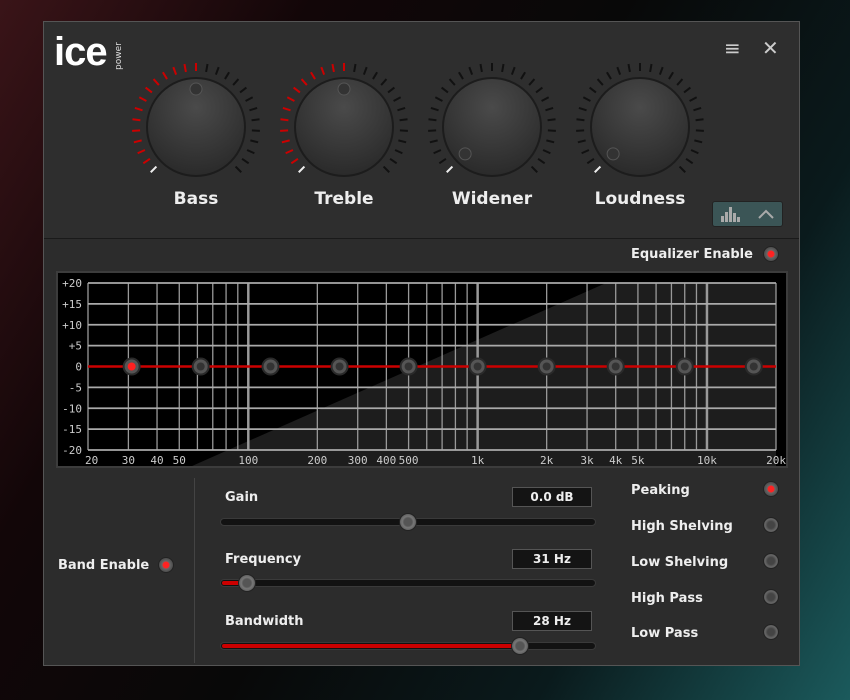 Image resolution: width=850 pixels, height=700 pixels. I want to click on gain-label: Gain, so click(242, 497).